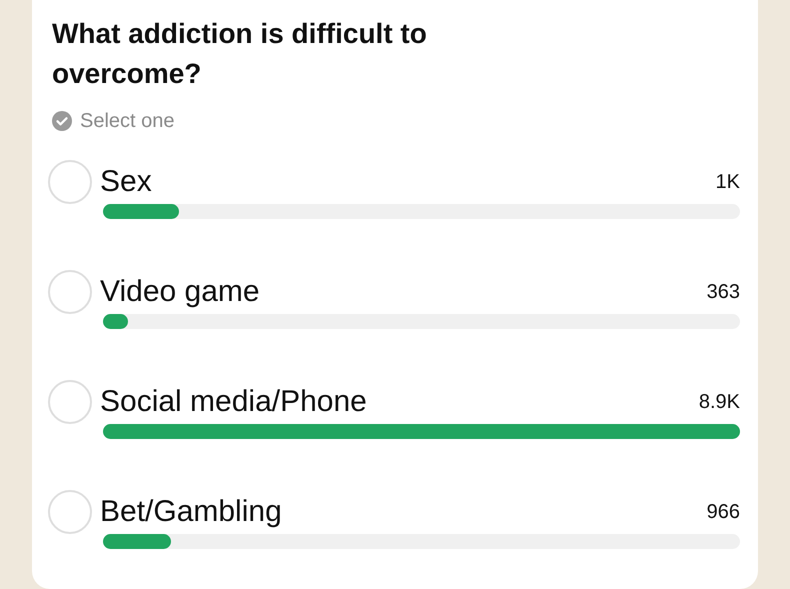  Describe the element at coordinates (233, 402) in the screenshot. I see `option-label: Social media/Phone` at that location.